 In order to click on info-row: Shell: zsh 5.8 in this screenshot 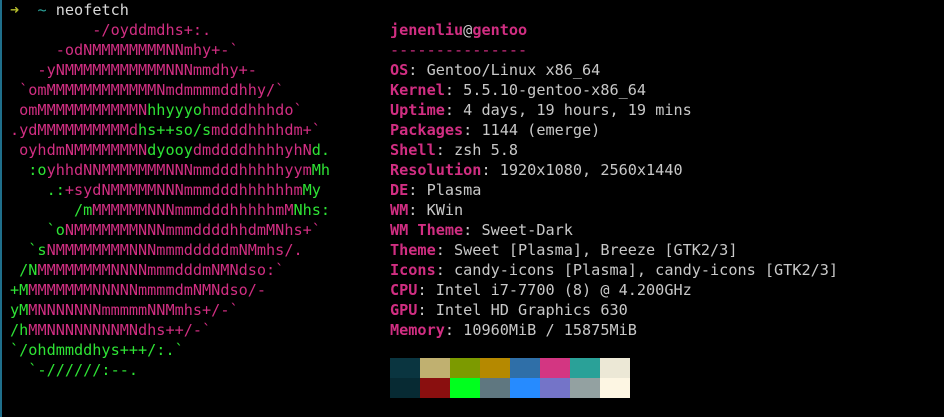, I will do `click(454, 150)`.